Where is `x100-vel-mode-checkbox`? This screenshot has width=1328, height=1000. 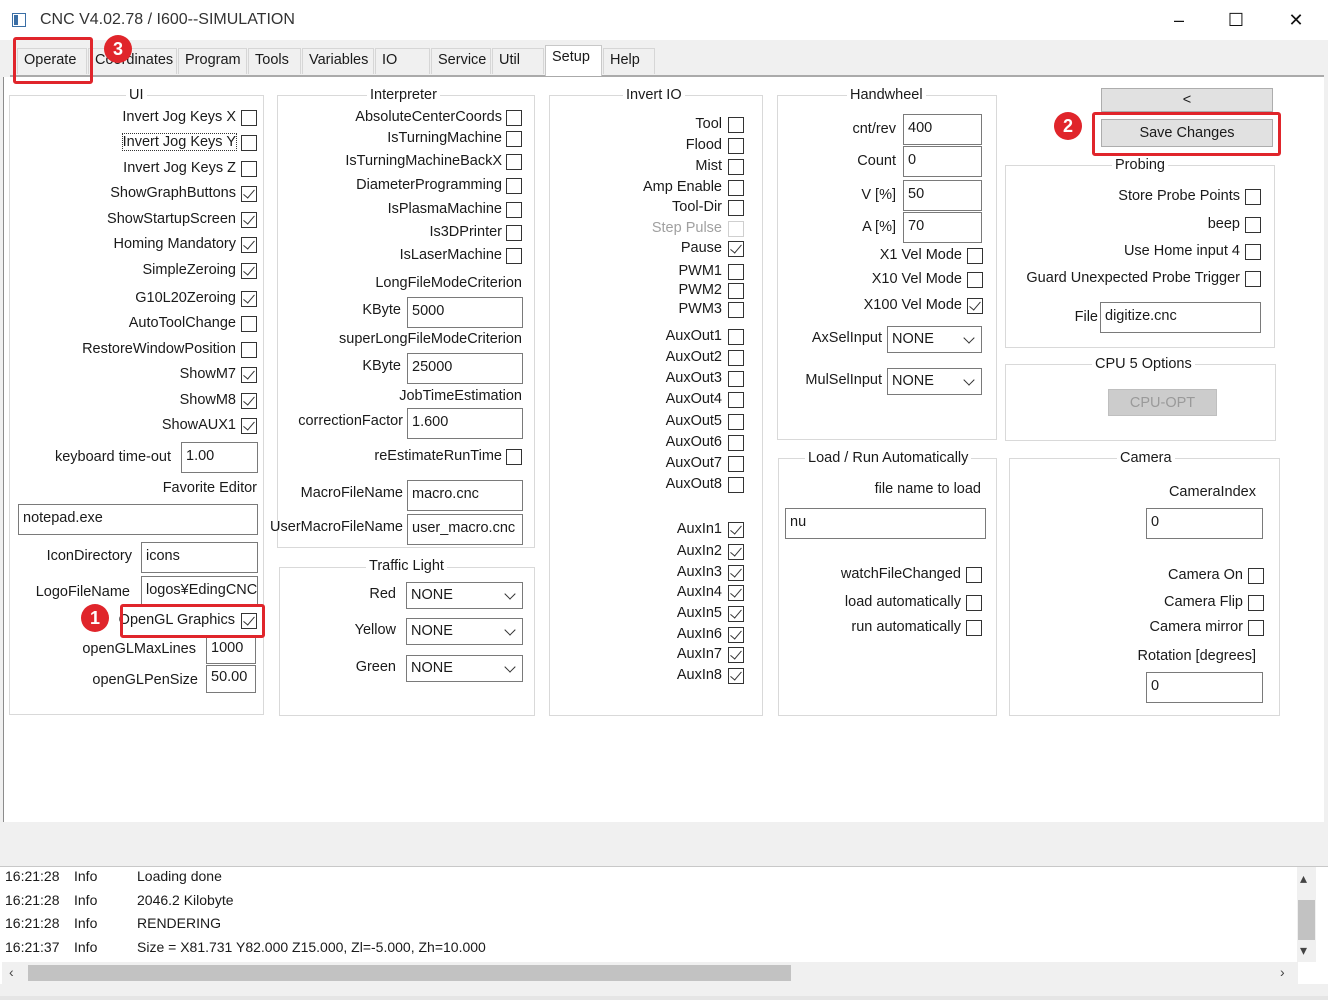 x100-vel-mode-checkbox is located at coordinates (975, 306).